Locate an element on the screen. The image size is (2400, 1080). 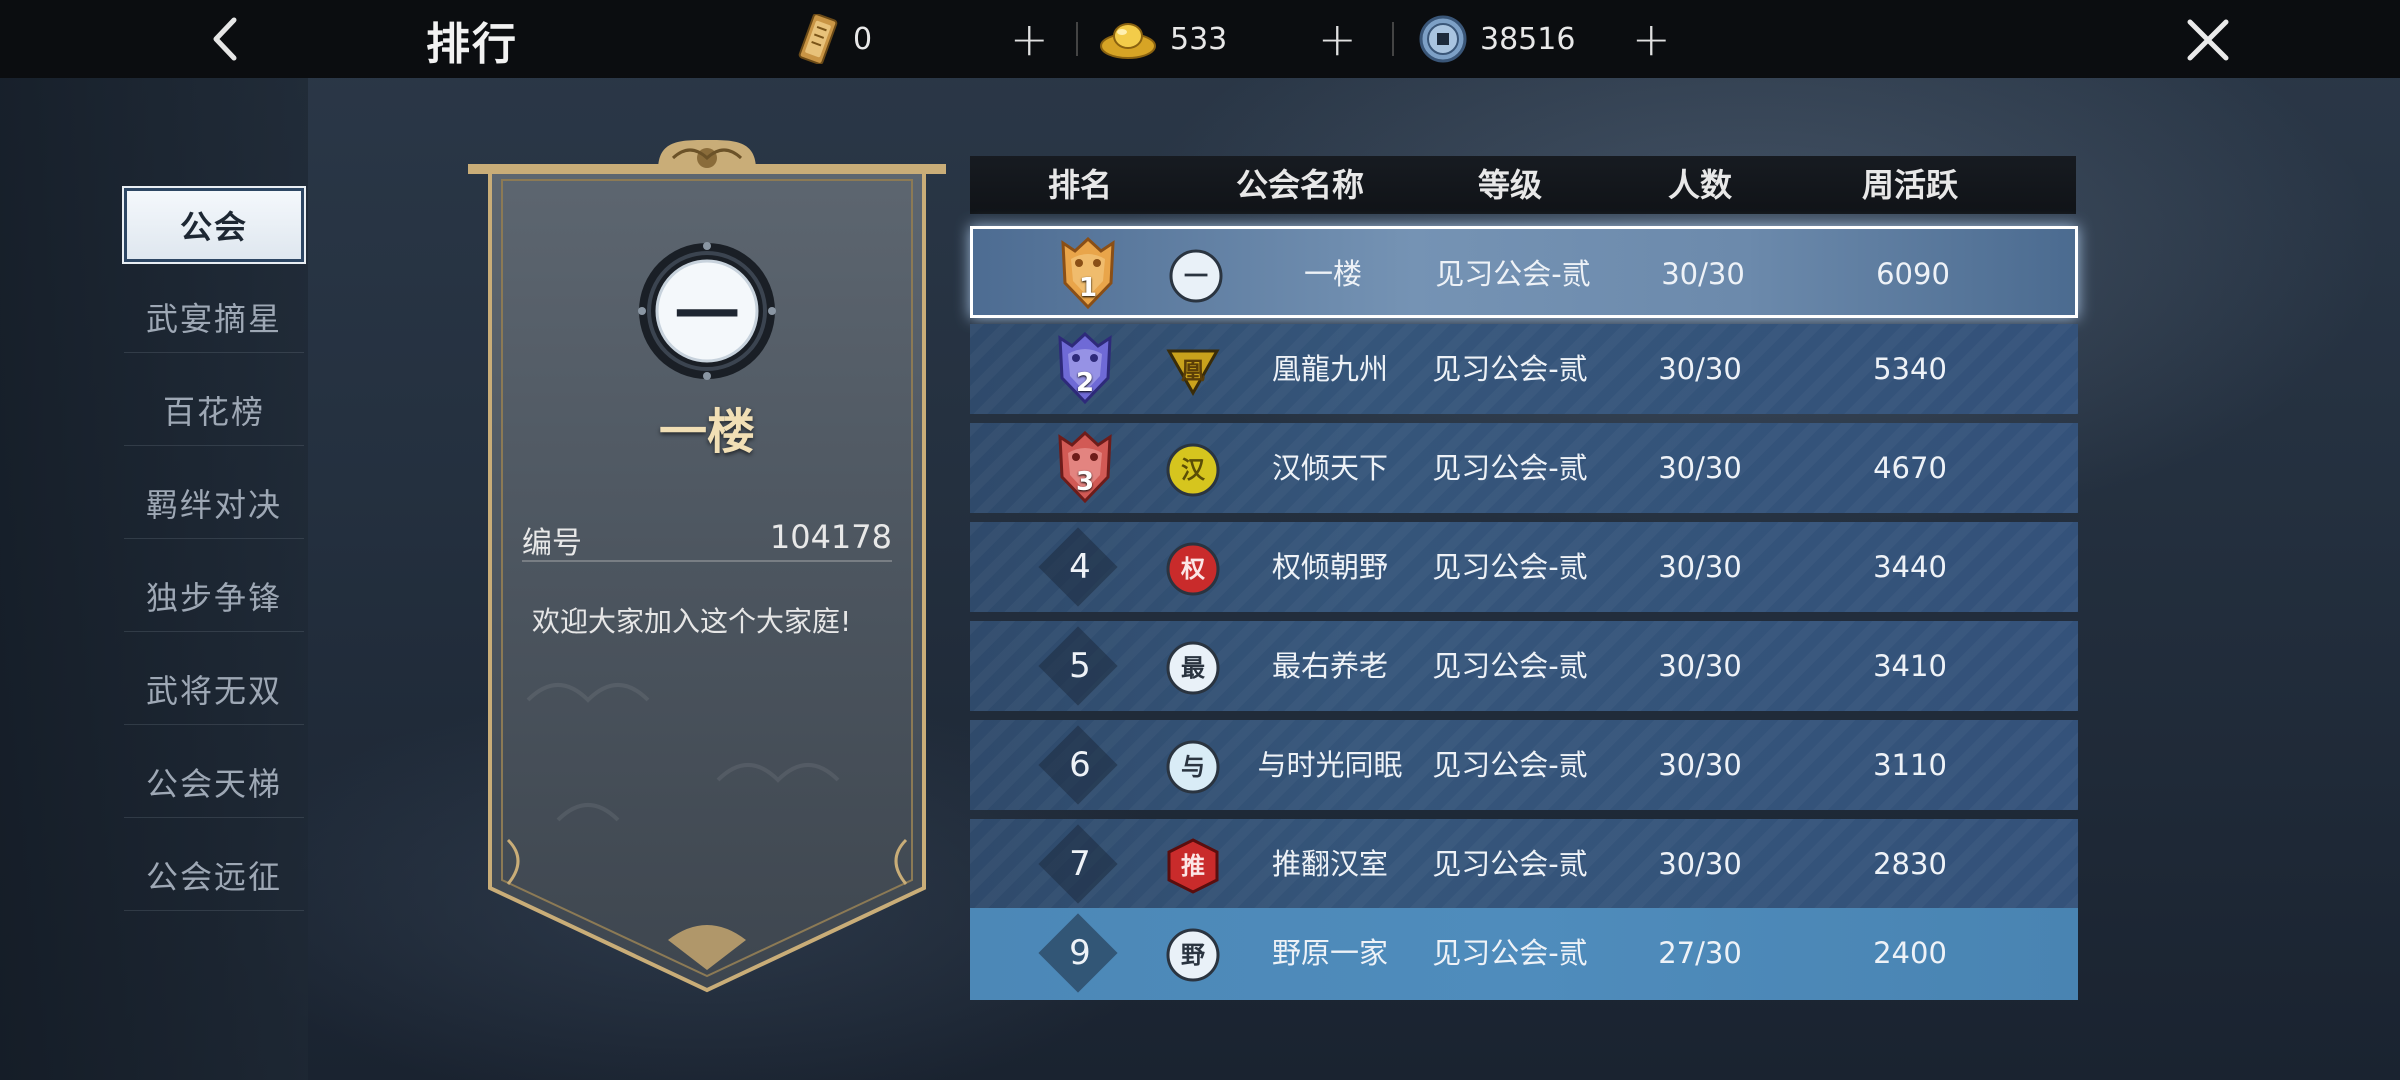
guild-name-cell: 汉倾天下 is located at coordinates (1329, 468).